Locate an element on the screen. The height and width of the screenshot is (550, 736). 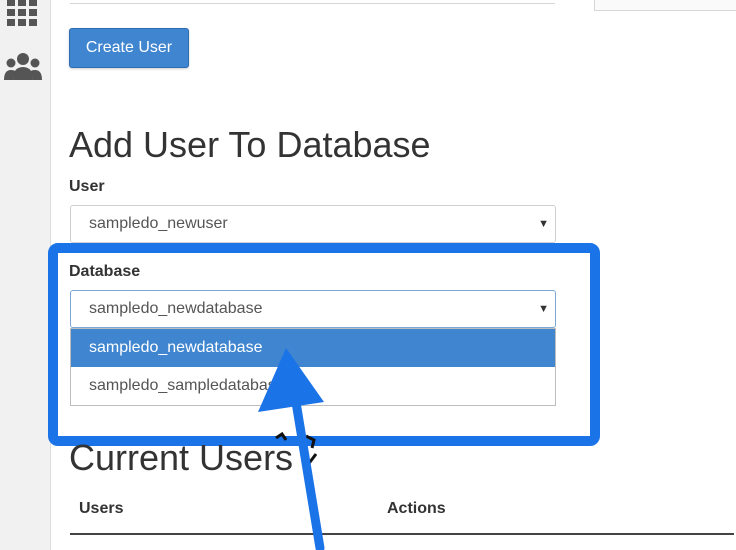
sidebar is located at coordinates (25, 275).